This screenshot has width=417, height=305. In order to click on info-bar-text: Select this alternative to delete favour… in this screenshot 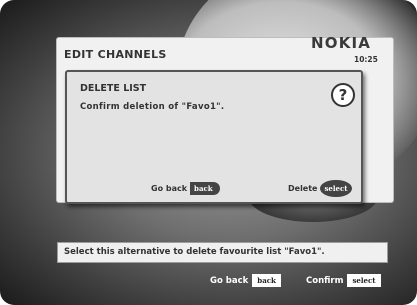, I will do `click(194, 252)`.